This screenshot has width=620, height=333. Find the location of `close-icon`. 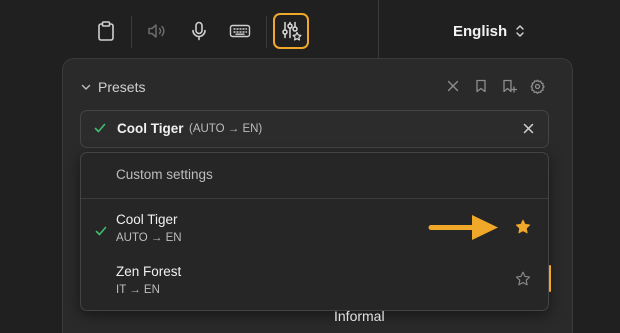

close-icon is located at coordinates (453, 86).